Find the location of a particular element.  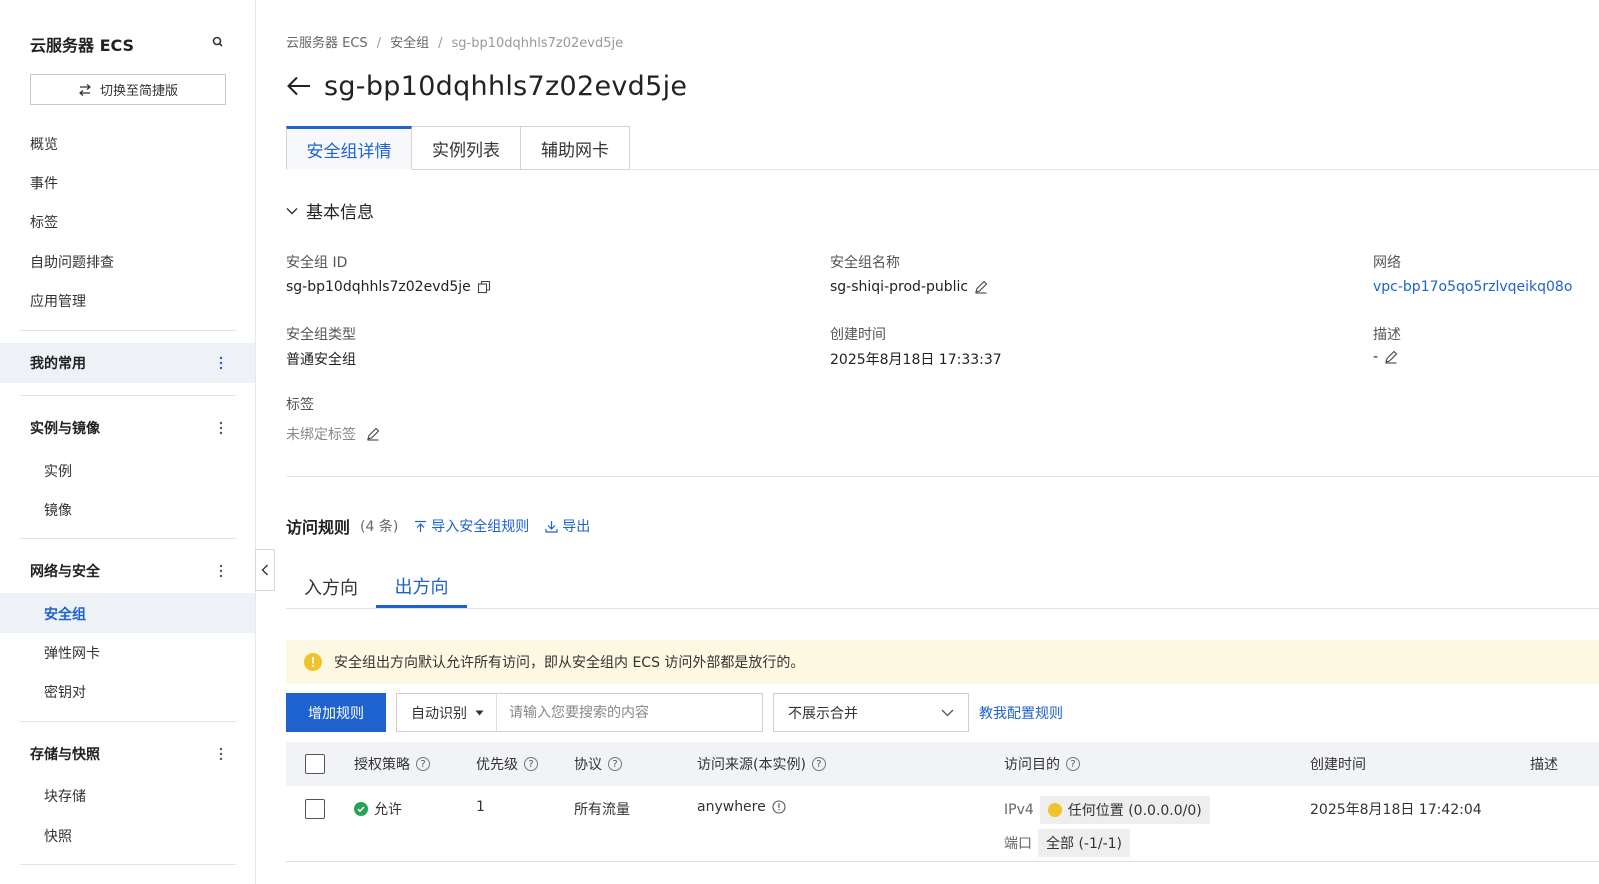

network-link: vpc-bp17o5qo5rzlvqeikq08o is located at coordinates (1472, 287).